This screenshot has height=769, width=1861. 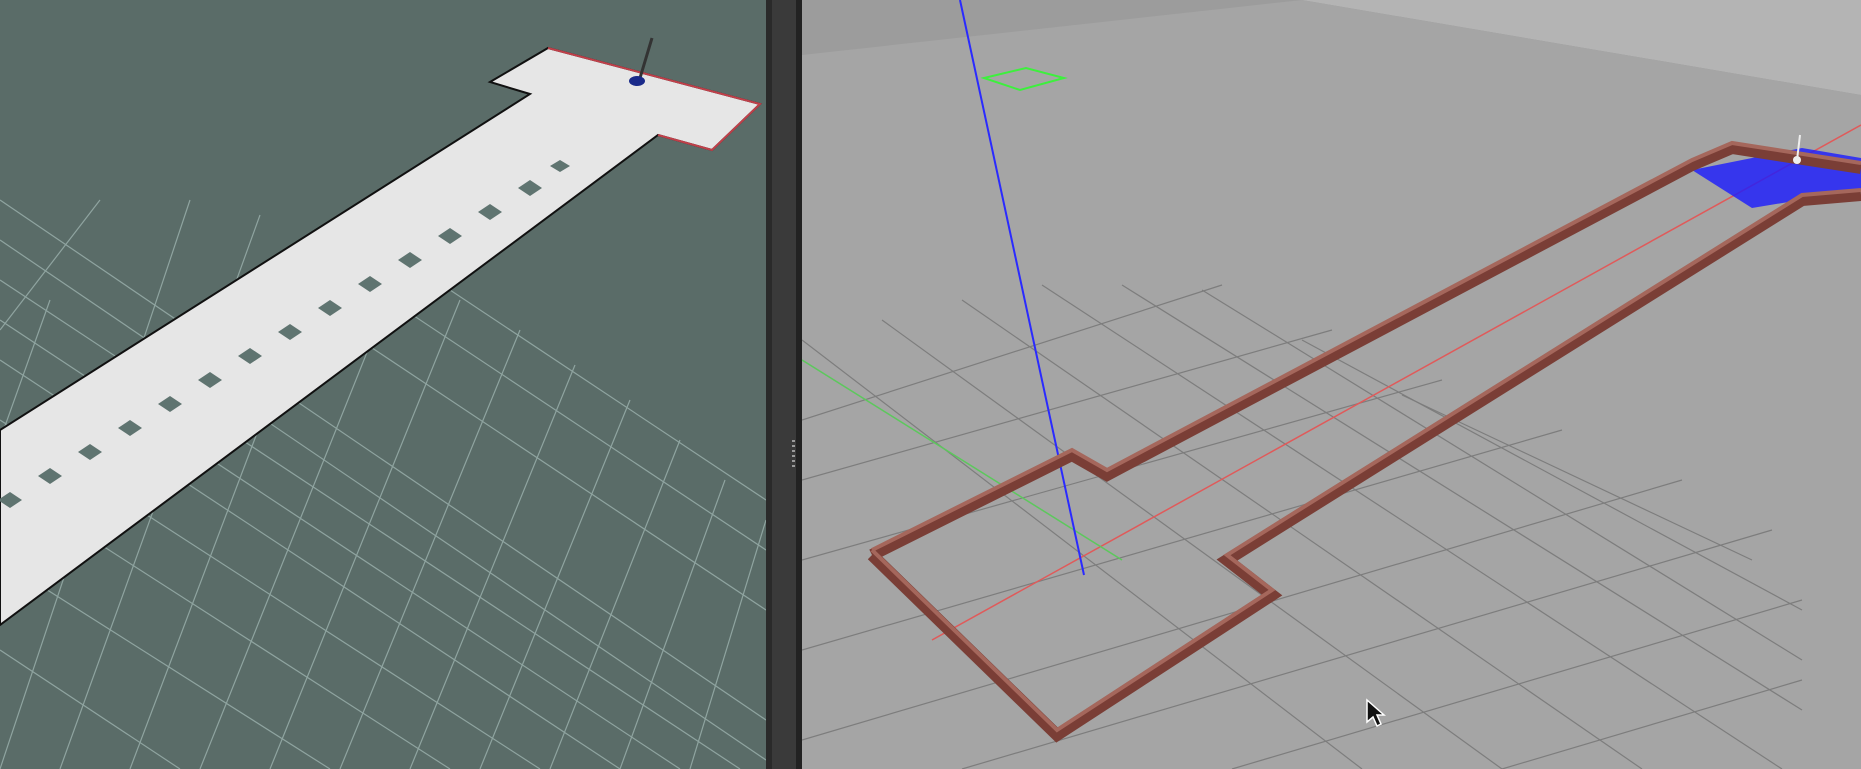 What do you see at coordinates (793, 455) in the screenshot?
I see `splitter-grip` at bounding box center [793, 455].